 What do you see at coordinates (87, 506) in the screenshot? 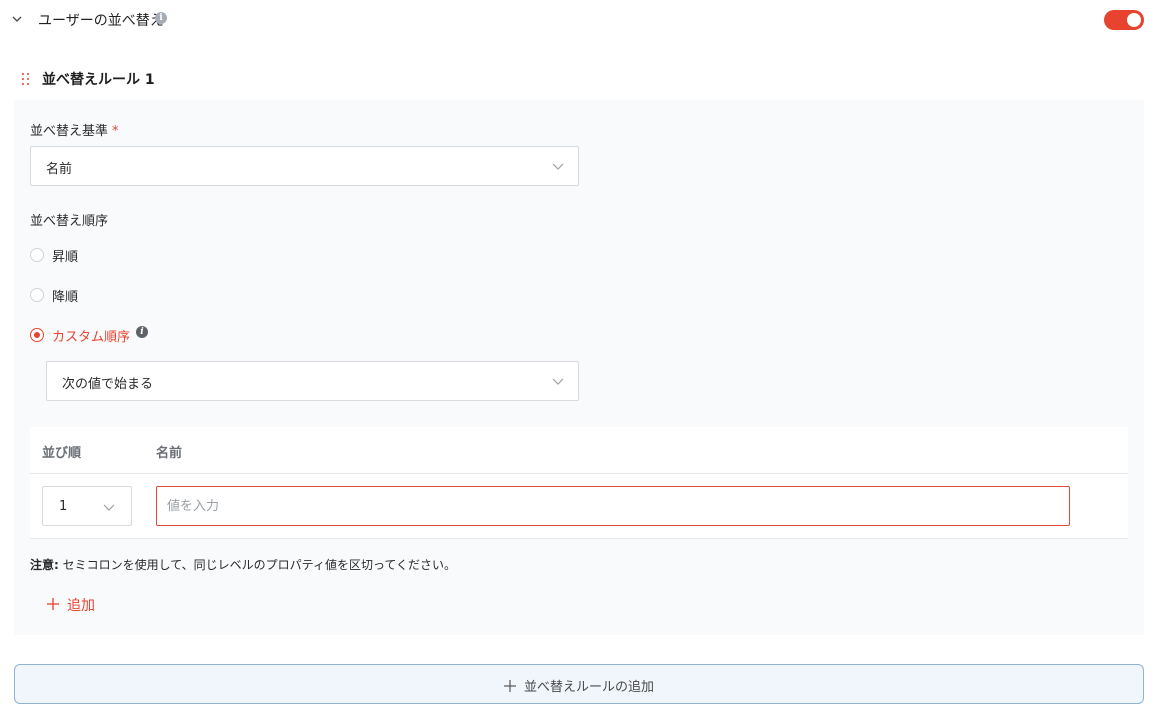
I see `order-select: 1` at bounding box center [87, 506].